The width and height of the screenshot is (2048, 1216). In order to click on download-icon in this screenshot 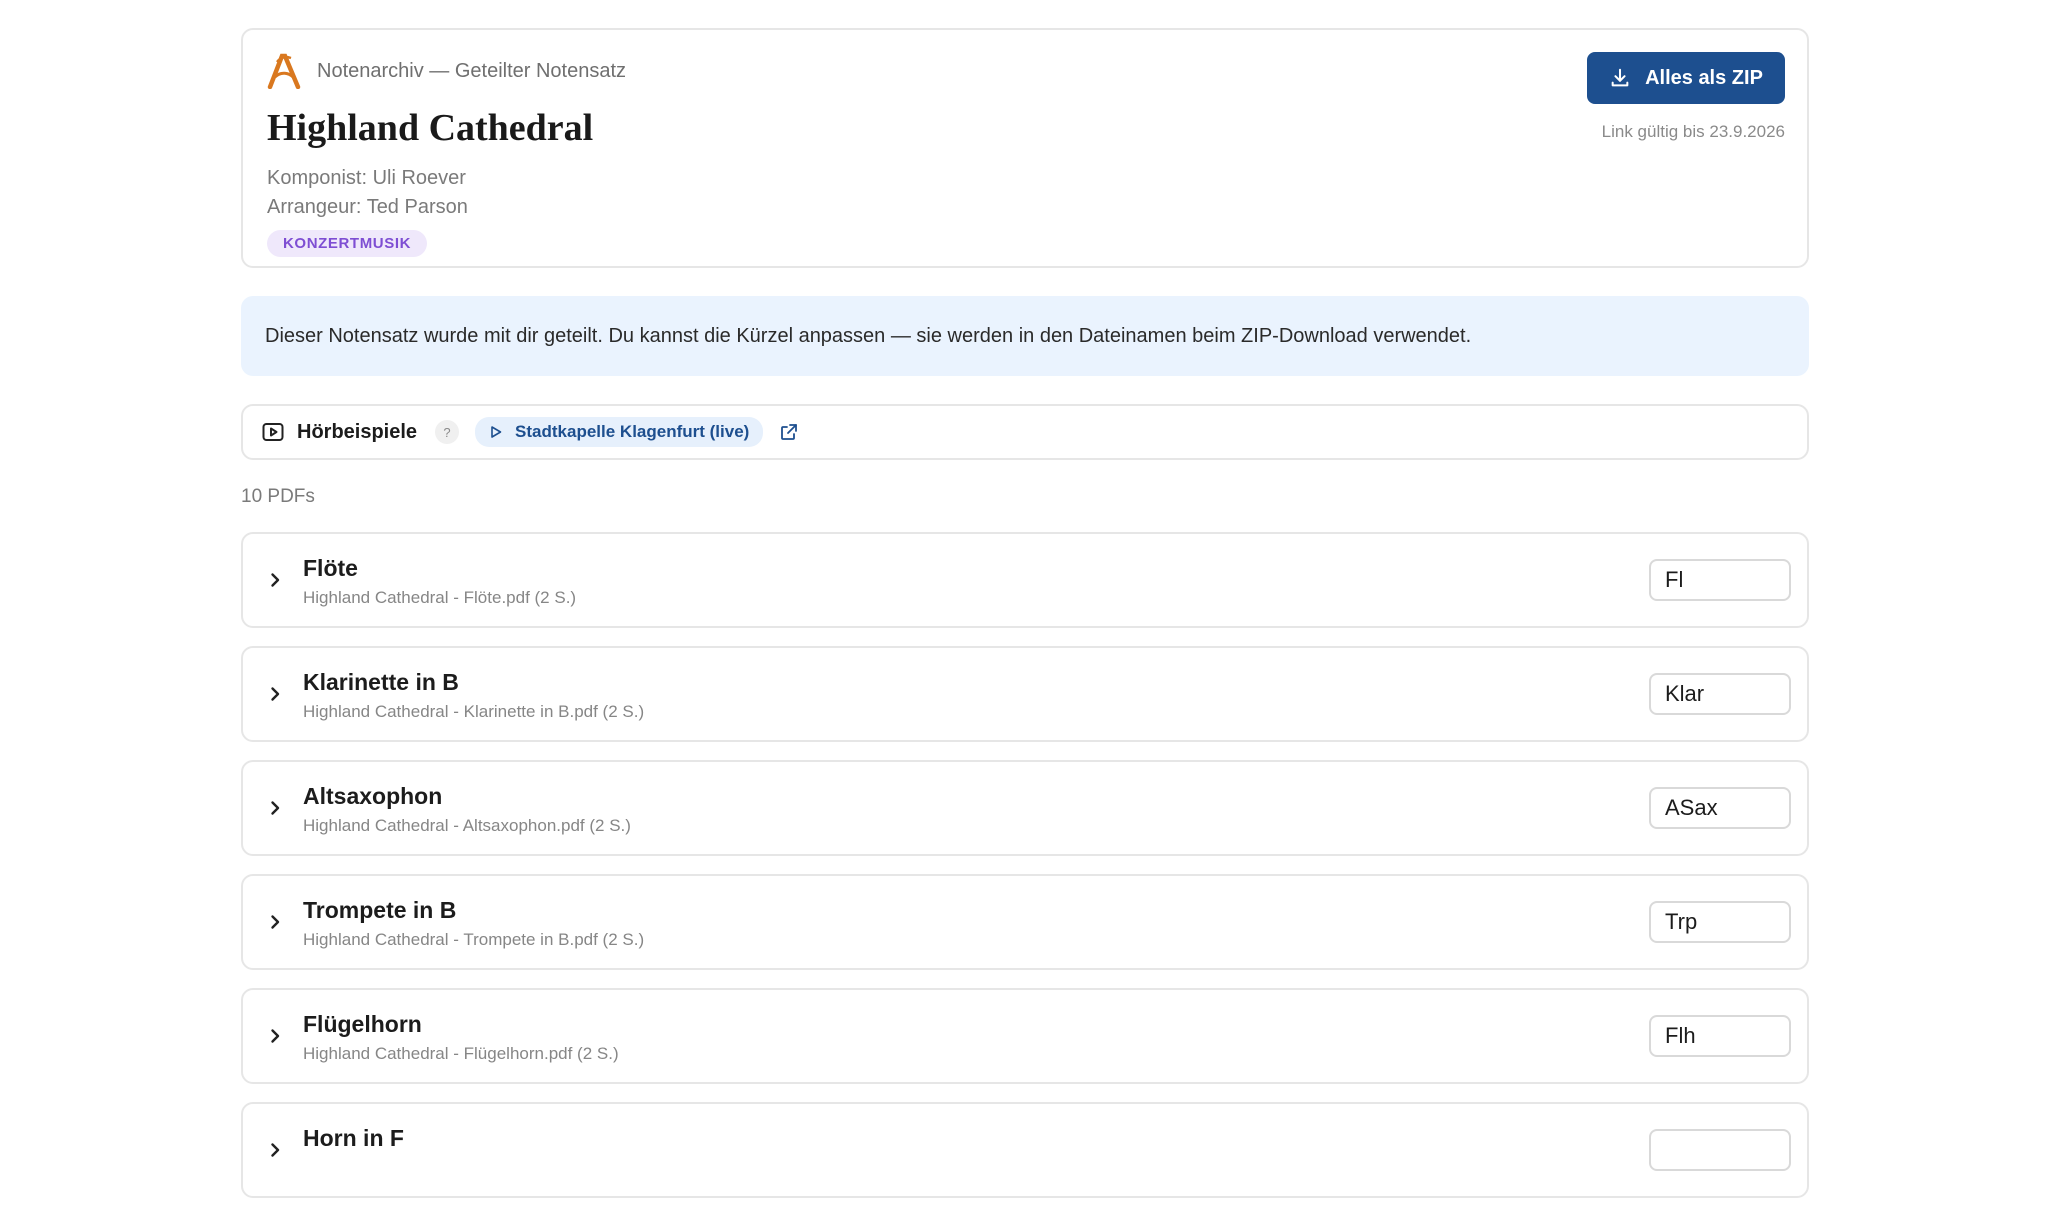, I will do `click(1620, 77)`.